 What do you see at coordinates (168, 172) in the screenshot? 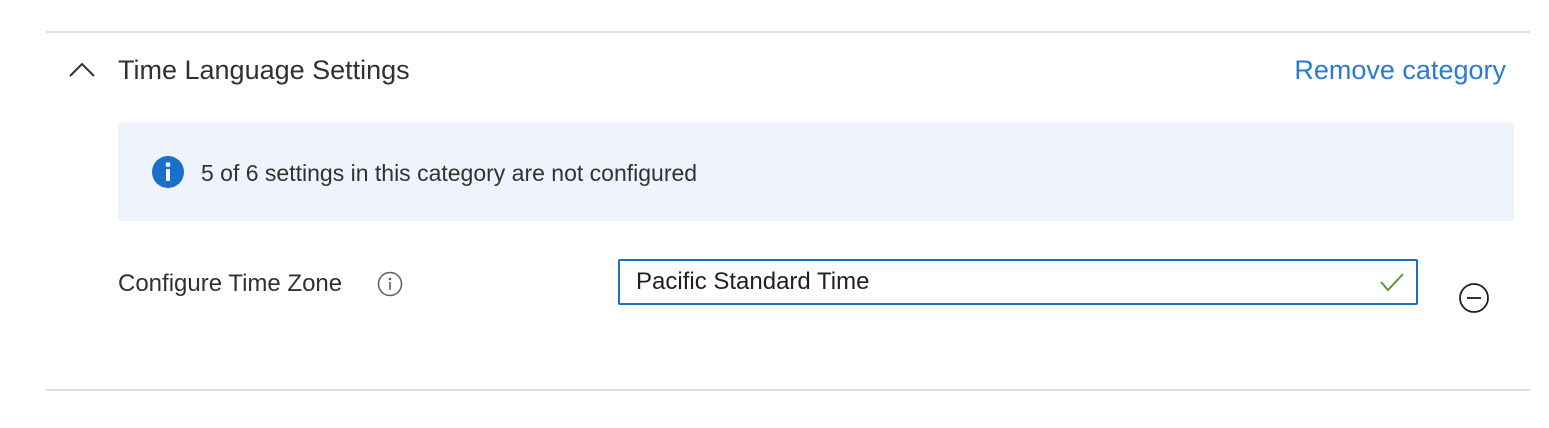
I see `info-filled-icon` at bounding box center [168, 172].